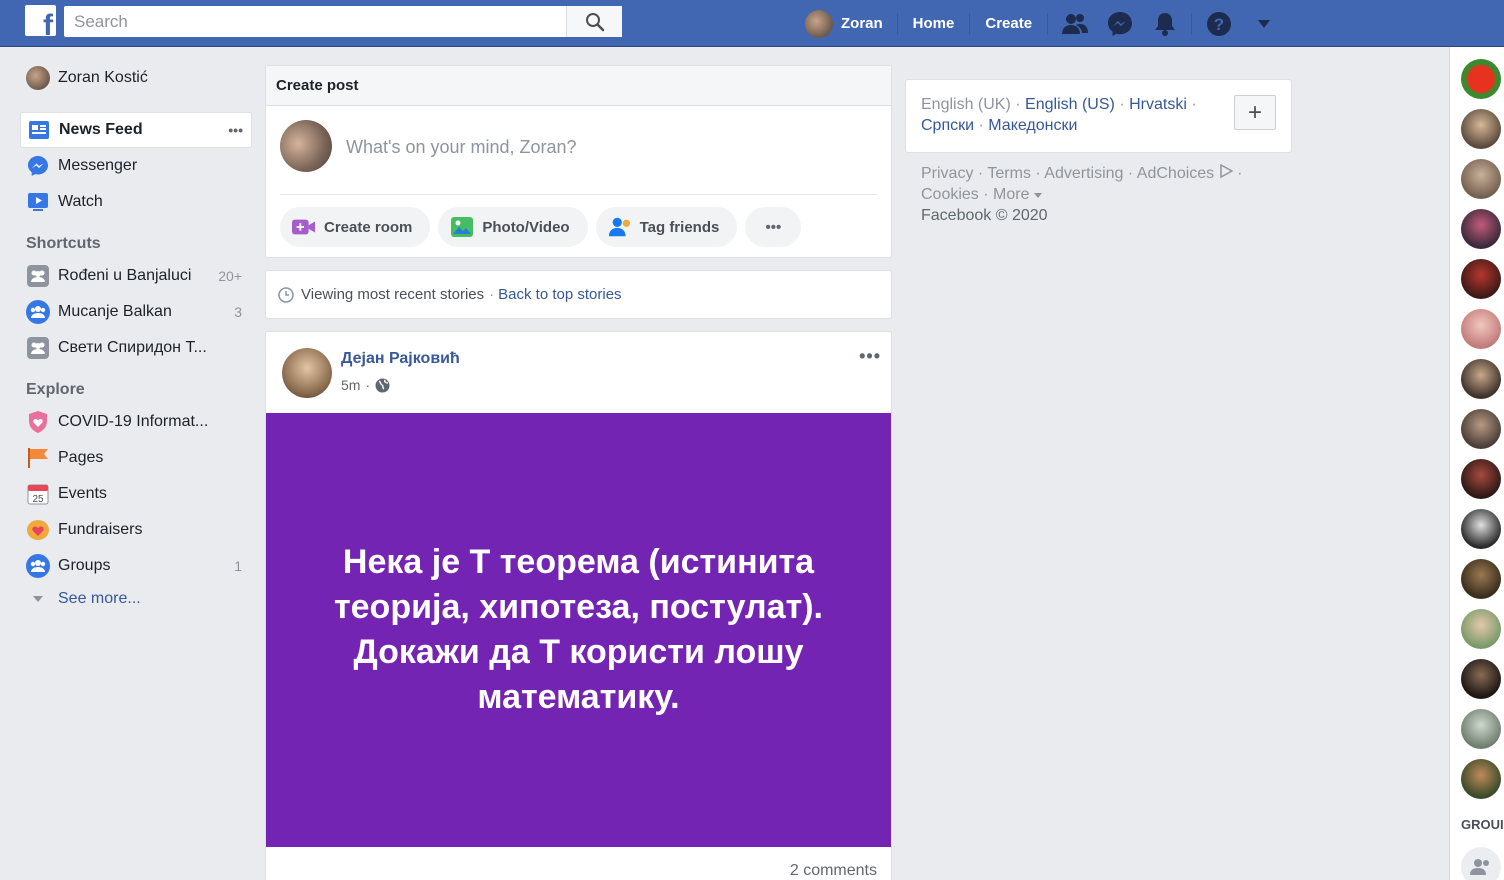 The image size is (1504, 880). I want to click on footer-link-advertising: Advertising, so click(1083, 173).